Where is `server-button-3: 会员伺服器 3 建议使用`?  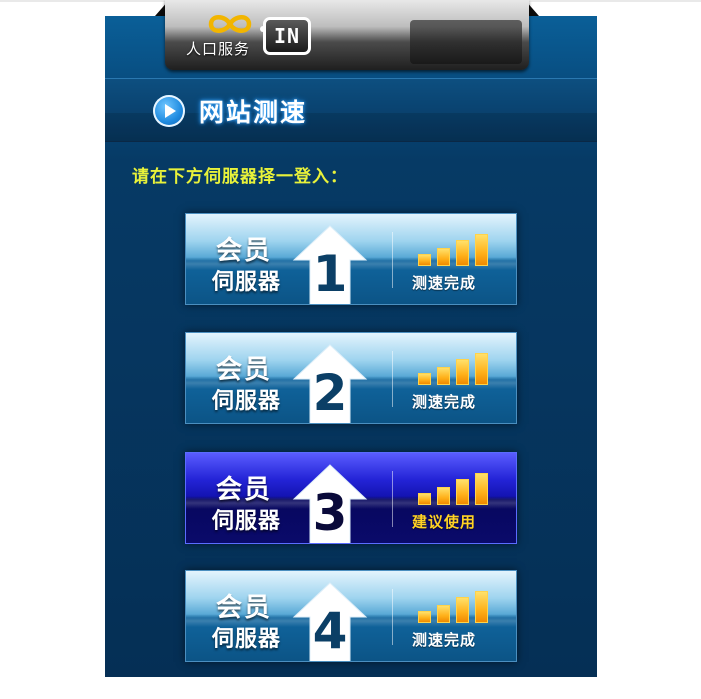 server-button-3: 会员伺服器 3 建议使用 is located at coordinates (351, 498).